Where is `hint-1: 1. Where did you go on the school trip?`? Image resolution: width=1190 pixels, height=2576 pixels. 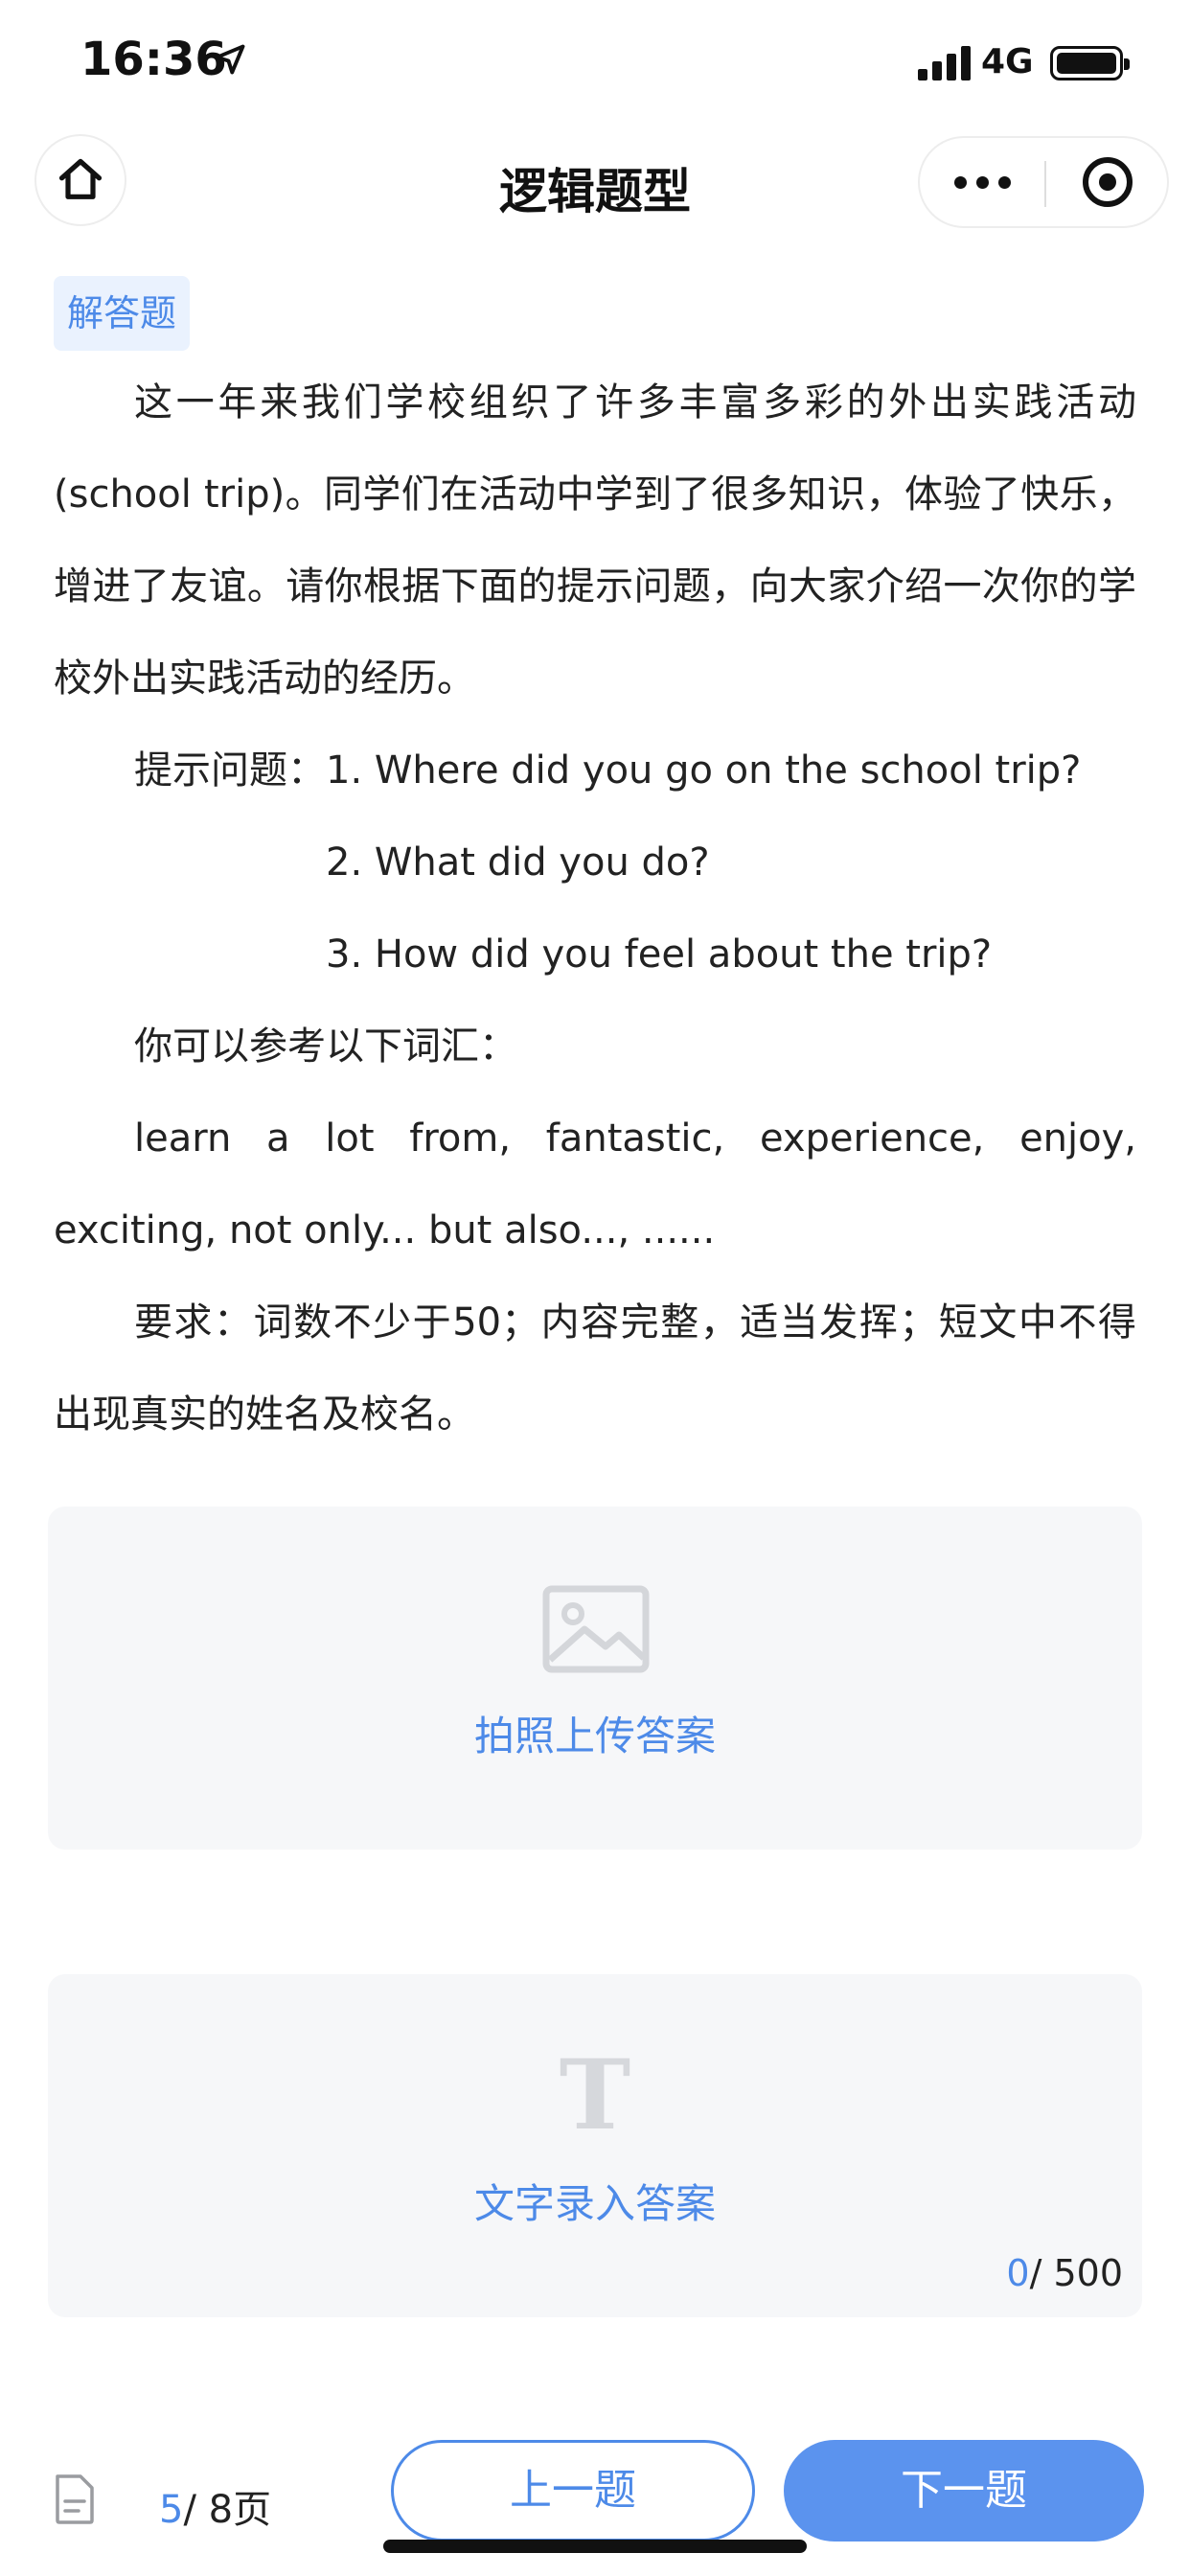
hint-1: 1. Where did you go on the school trip? is located at coordinates (704, 770).